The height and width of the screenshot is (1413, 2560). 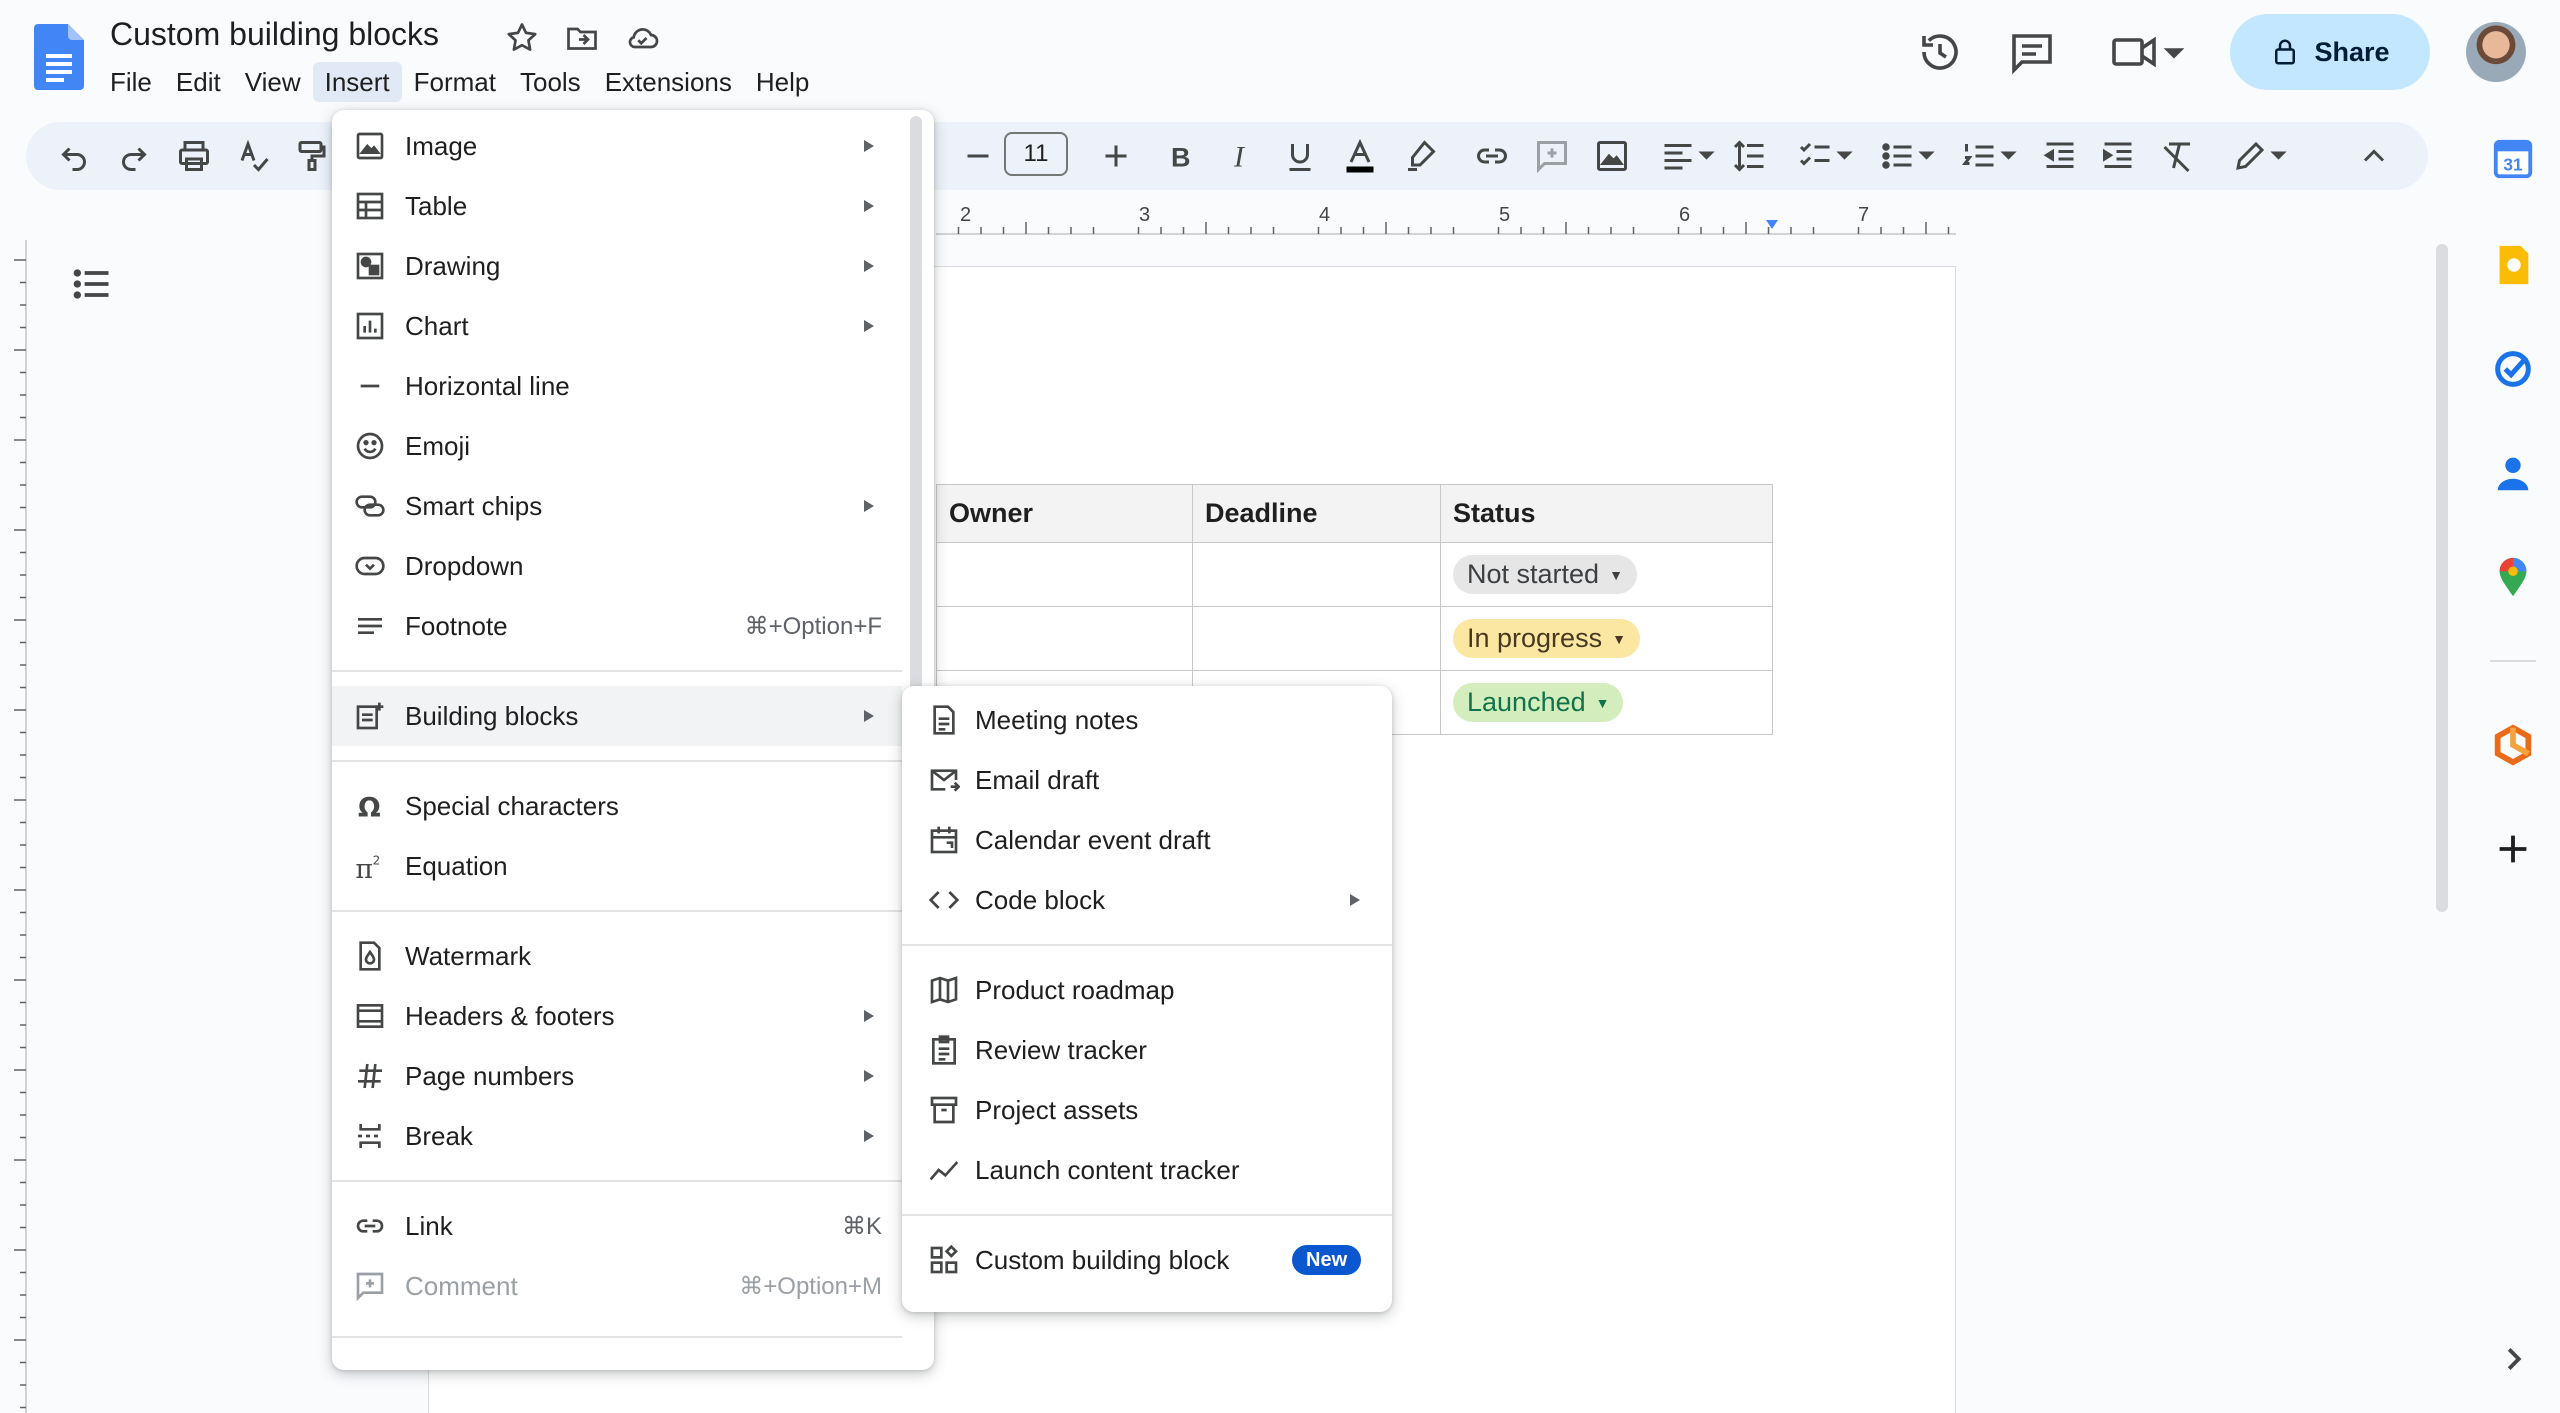 I want to click on vertical-ruler, so click(x=14, y=826).